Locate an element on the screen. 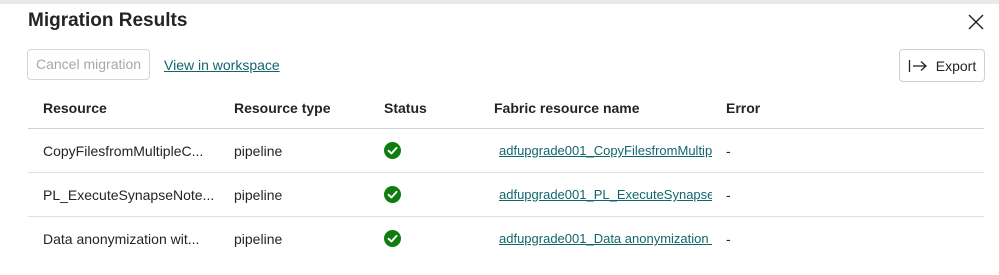 The height and width of the screenshot is (275, 999). export-button: Export is located at coordinates (942, 65).